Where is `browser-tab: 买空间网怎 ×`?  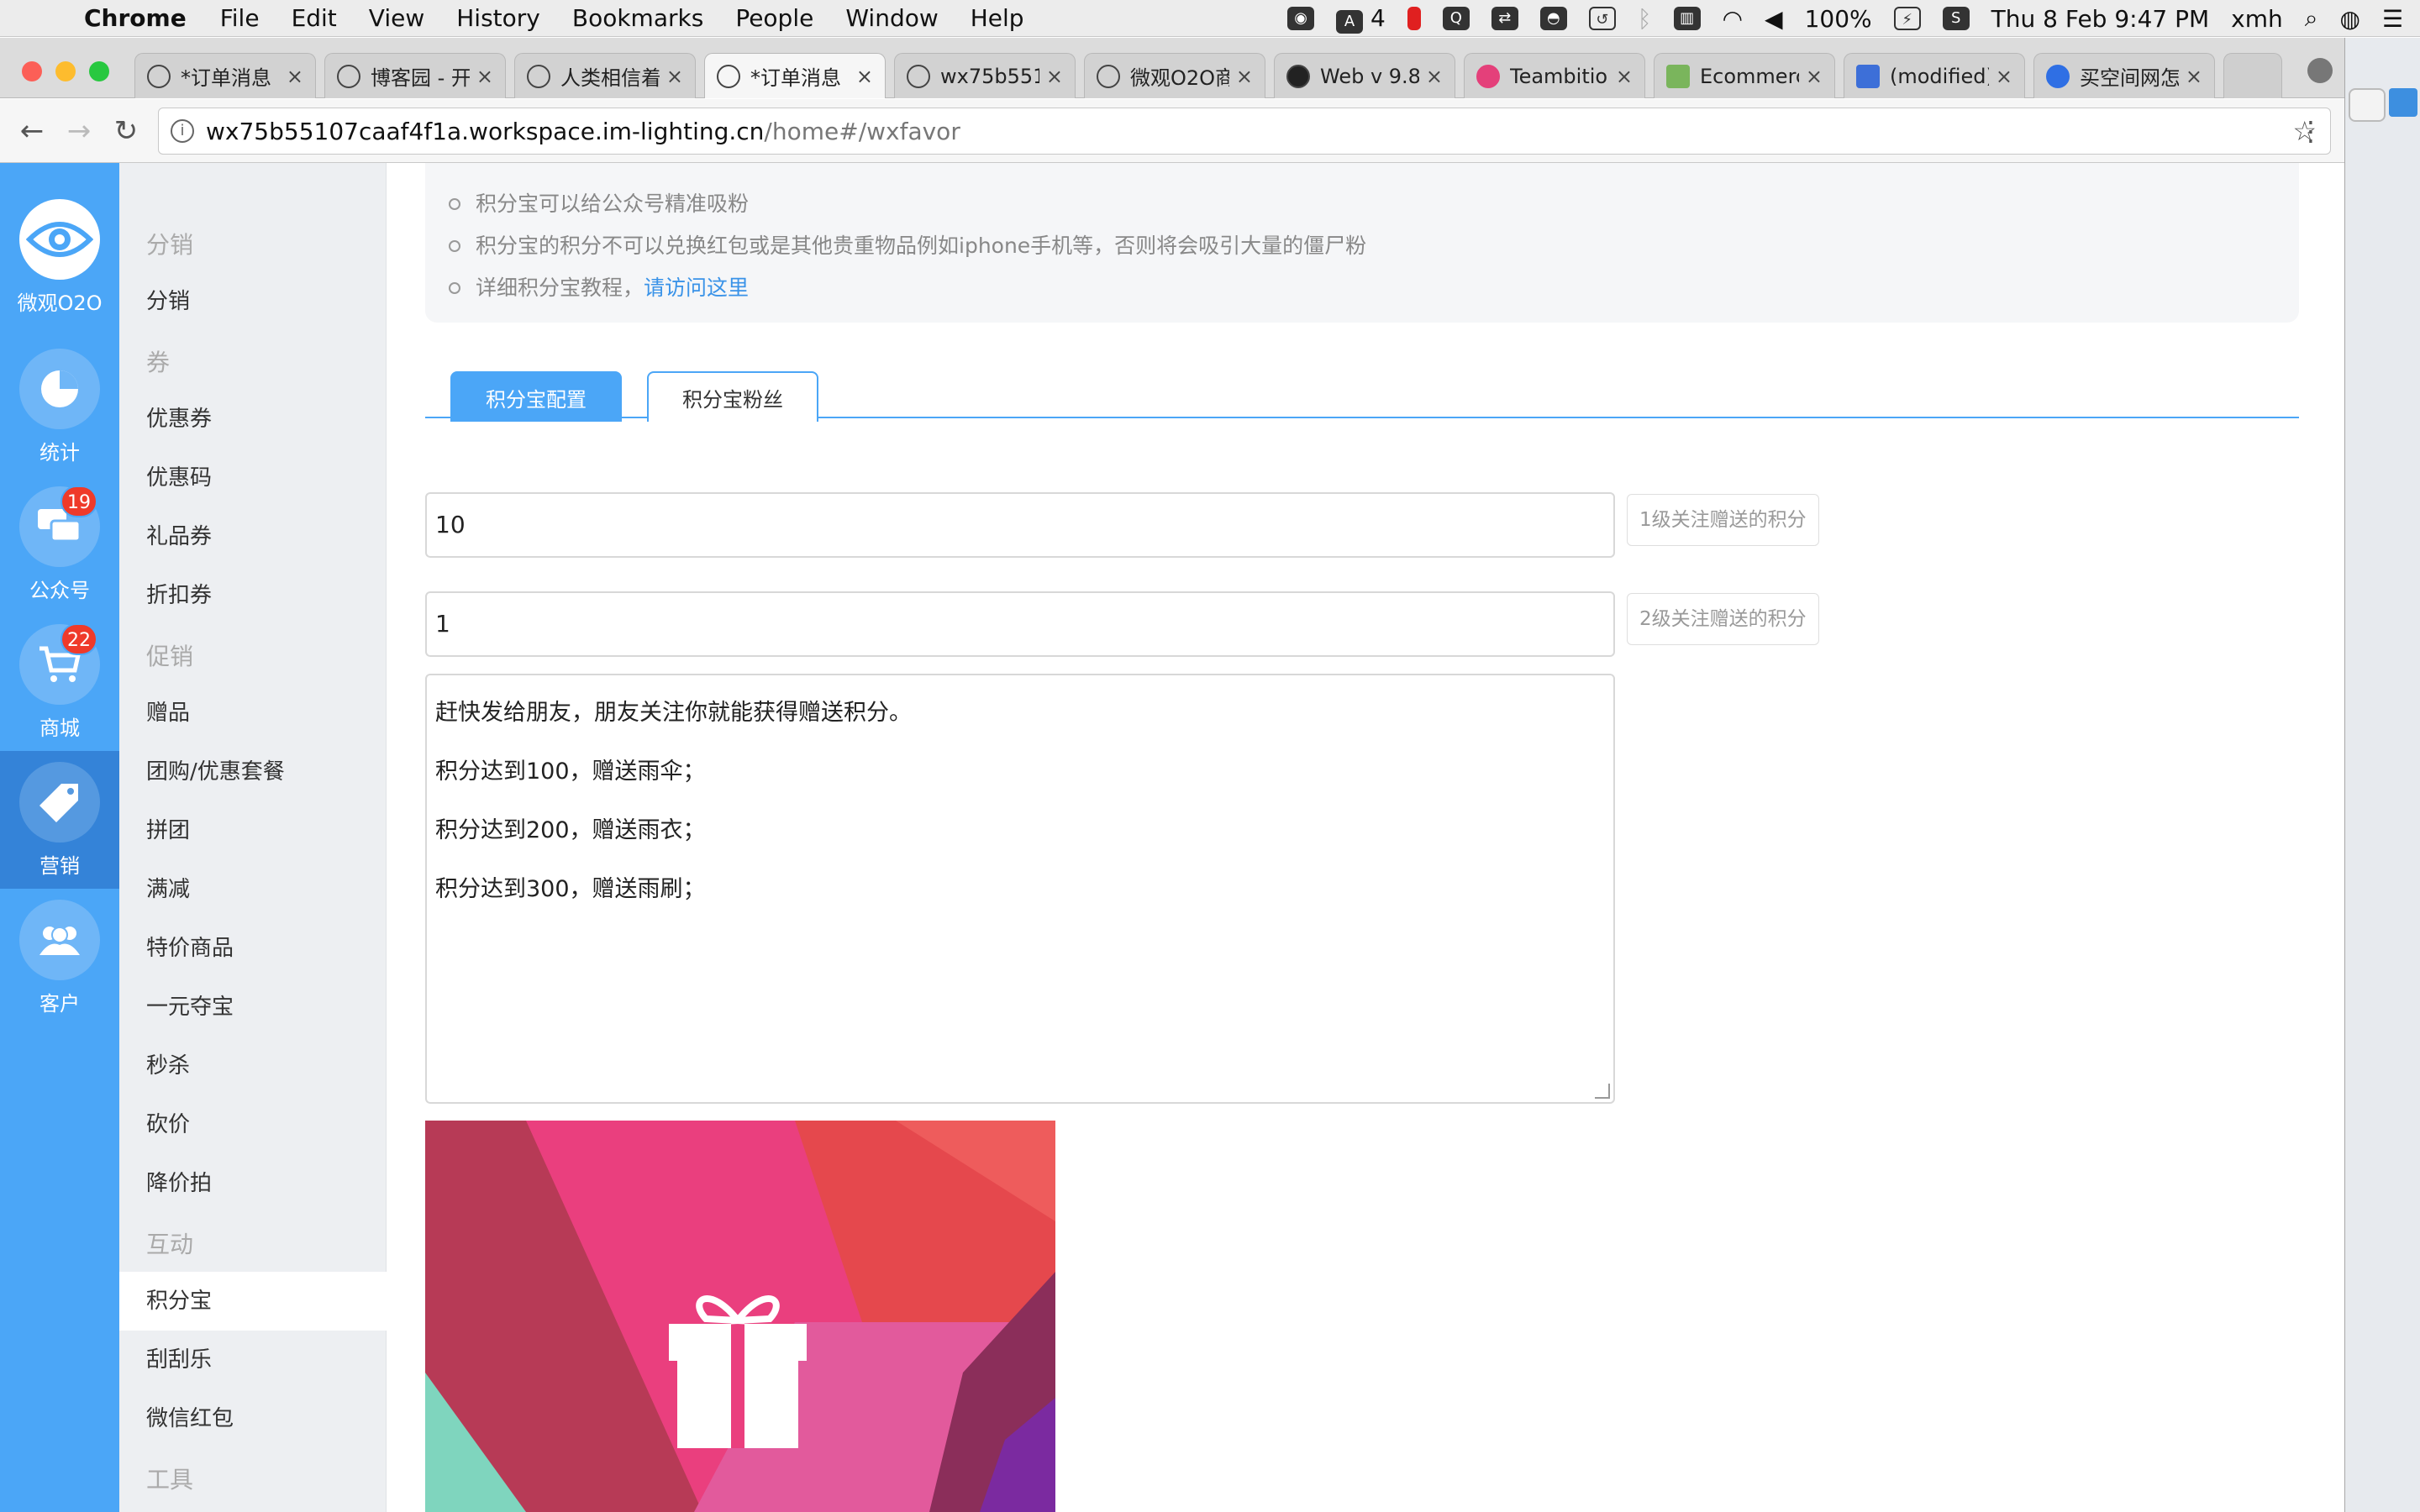 browser-tab: 买空间网怎 × is located at coordinates (2124, 75).